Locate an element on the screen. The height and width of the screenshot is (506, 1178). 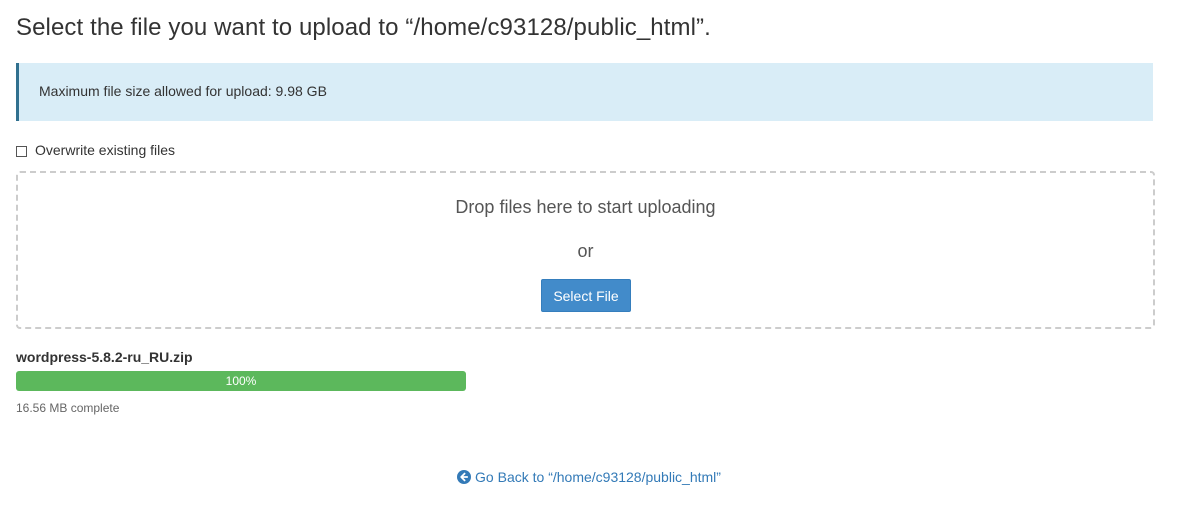
go-back-text: Go Back to “/home/c93128/public_html” is located at coordinates (598, 477).